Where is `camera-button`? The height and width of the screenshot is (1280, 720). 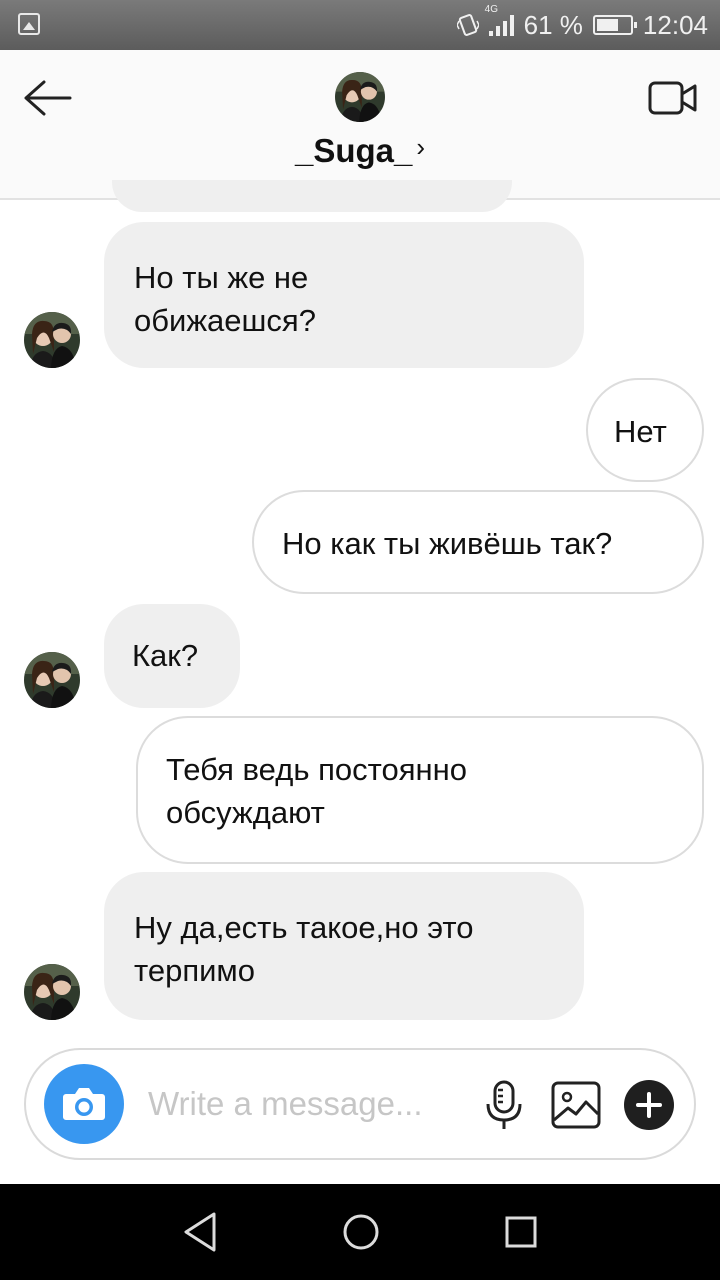 camera-button is located at coordinates (84, 1104).